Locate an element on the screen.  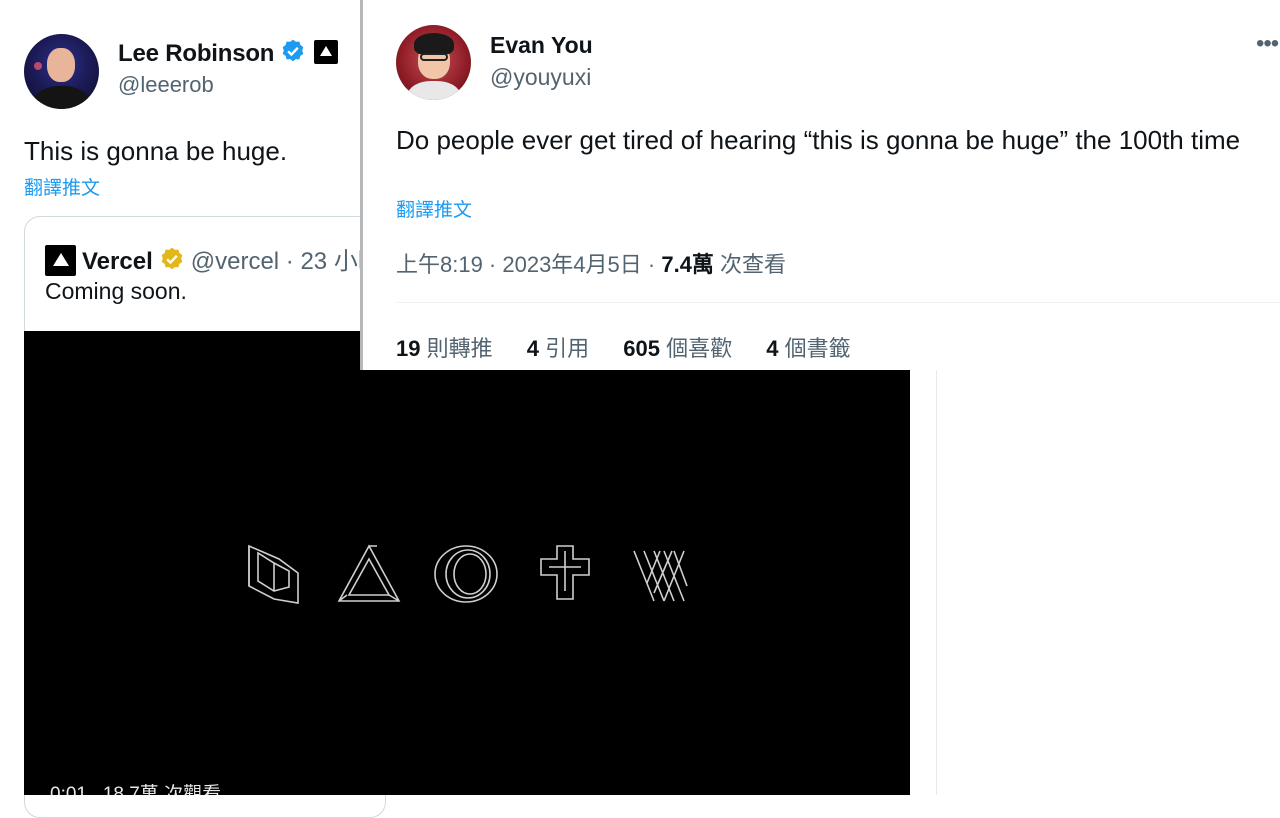
views-label: 次查看 is located at coordinates (750, 264).